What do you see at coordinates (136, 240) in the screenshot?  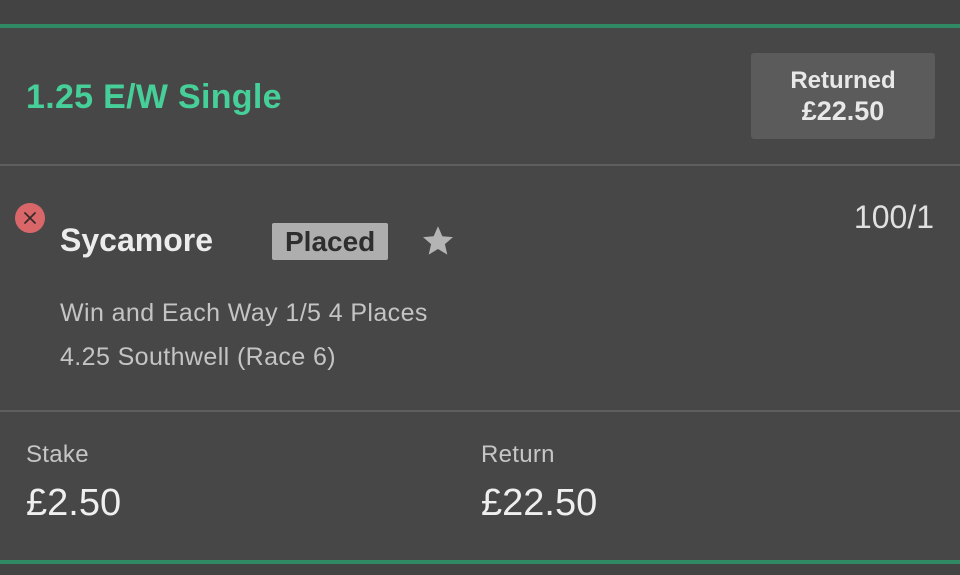 I see `runner-name: Sycamore` at bounding box center [136, 240].